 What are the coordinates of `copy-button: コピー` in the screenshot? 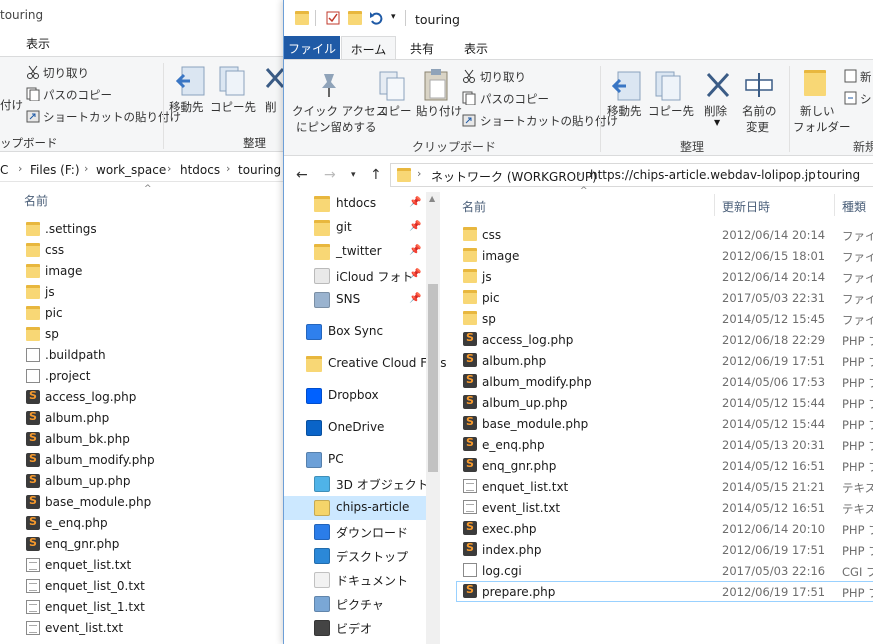 It's located at (394, 111).